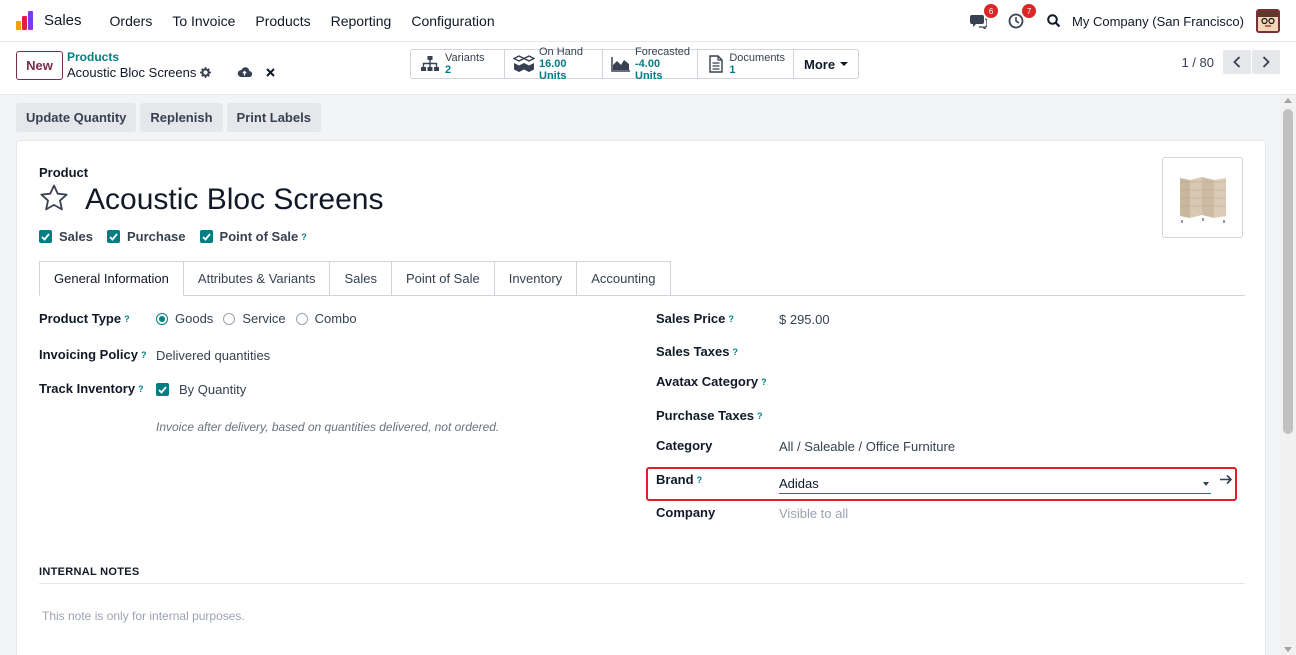 The image size is (1296, 655). Describe the element at coordinates (93, 57) in the screenshot. I see `breadcrumb-parent: Products` at that location.